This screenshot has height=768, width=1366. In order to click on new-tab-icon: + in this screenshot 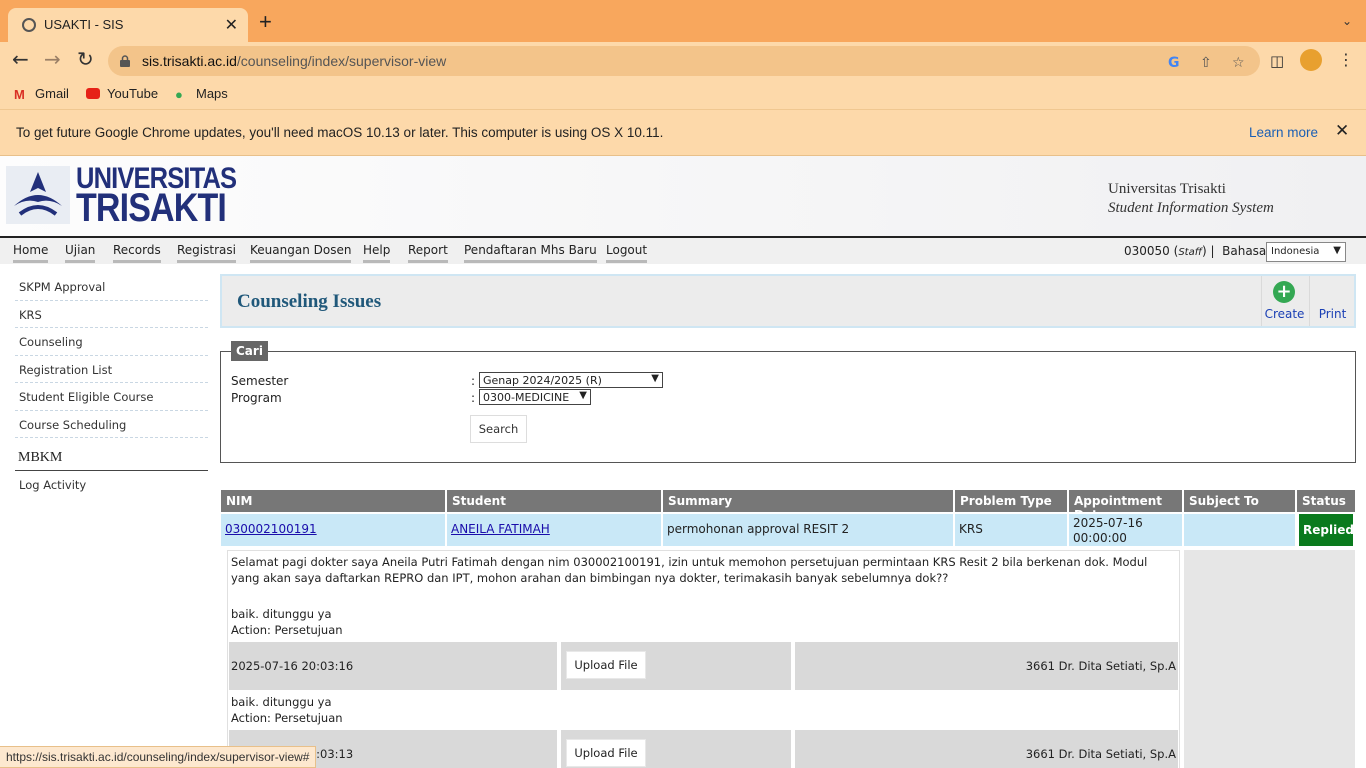, I will do `click(265, 22)`.